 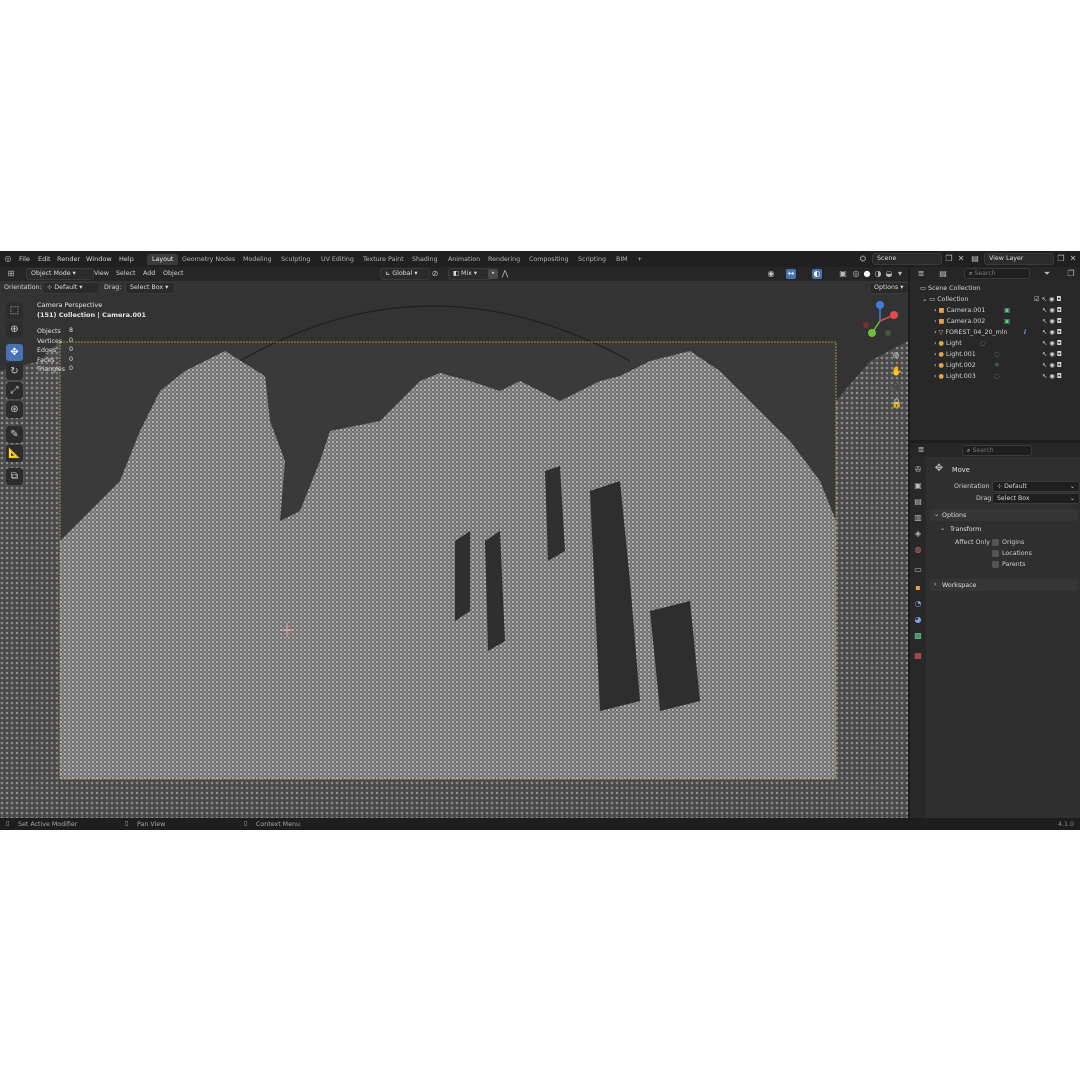 What do you see at coordinates (14, 409) in the screenshot?
I see `transform-tool: ⊛` at bounding box center [14, 409].